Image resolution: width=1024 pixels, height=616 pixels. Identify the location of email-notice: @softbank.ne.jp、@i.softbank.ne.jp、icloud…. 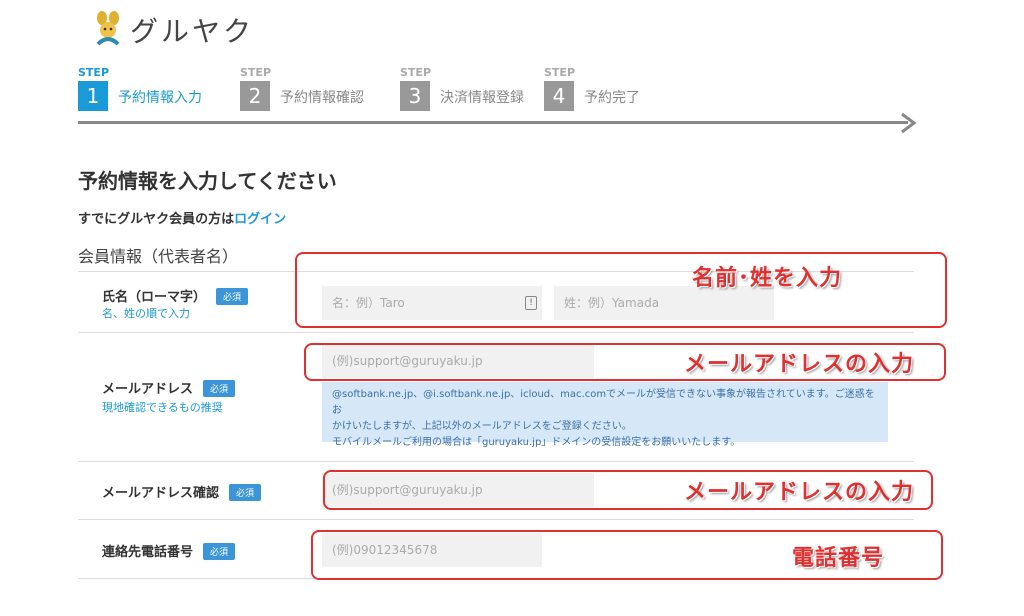
(605, 415).